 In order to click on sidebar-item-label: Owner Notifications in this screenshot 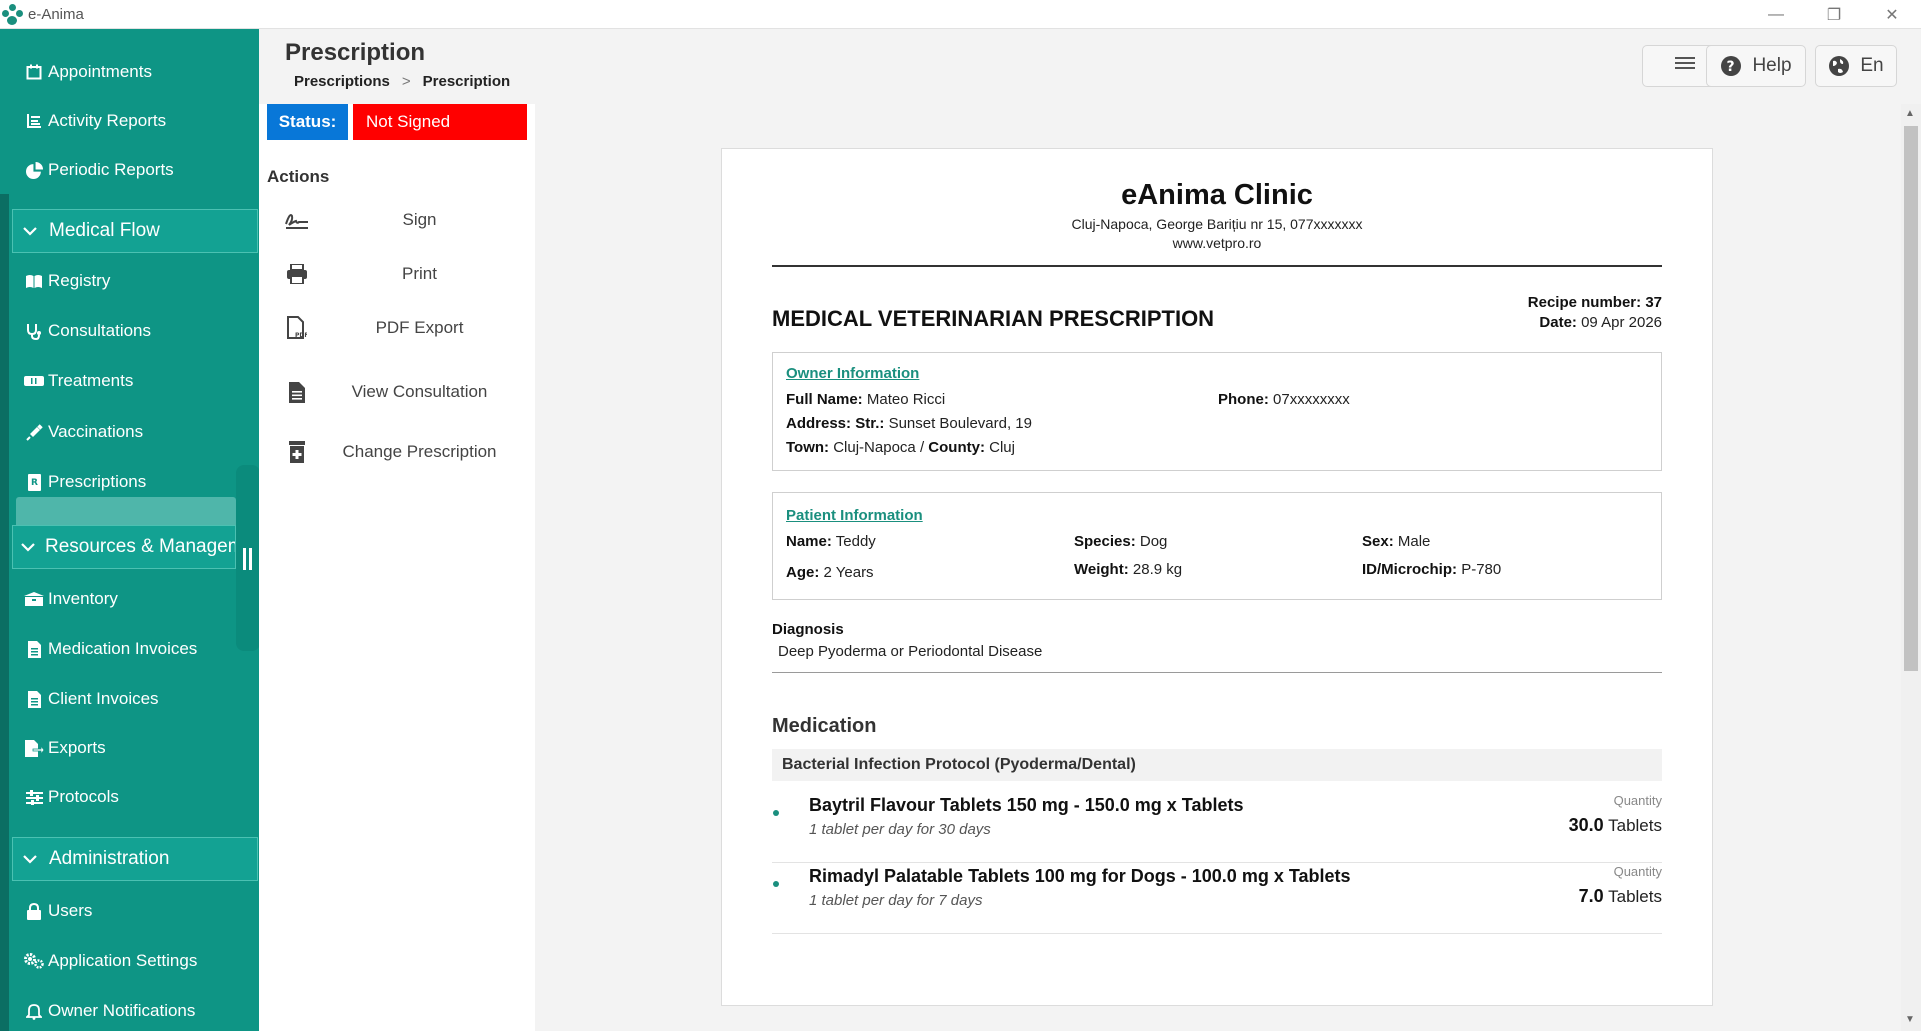, I will do `click(122, 1010)`.